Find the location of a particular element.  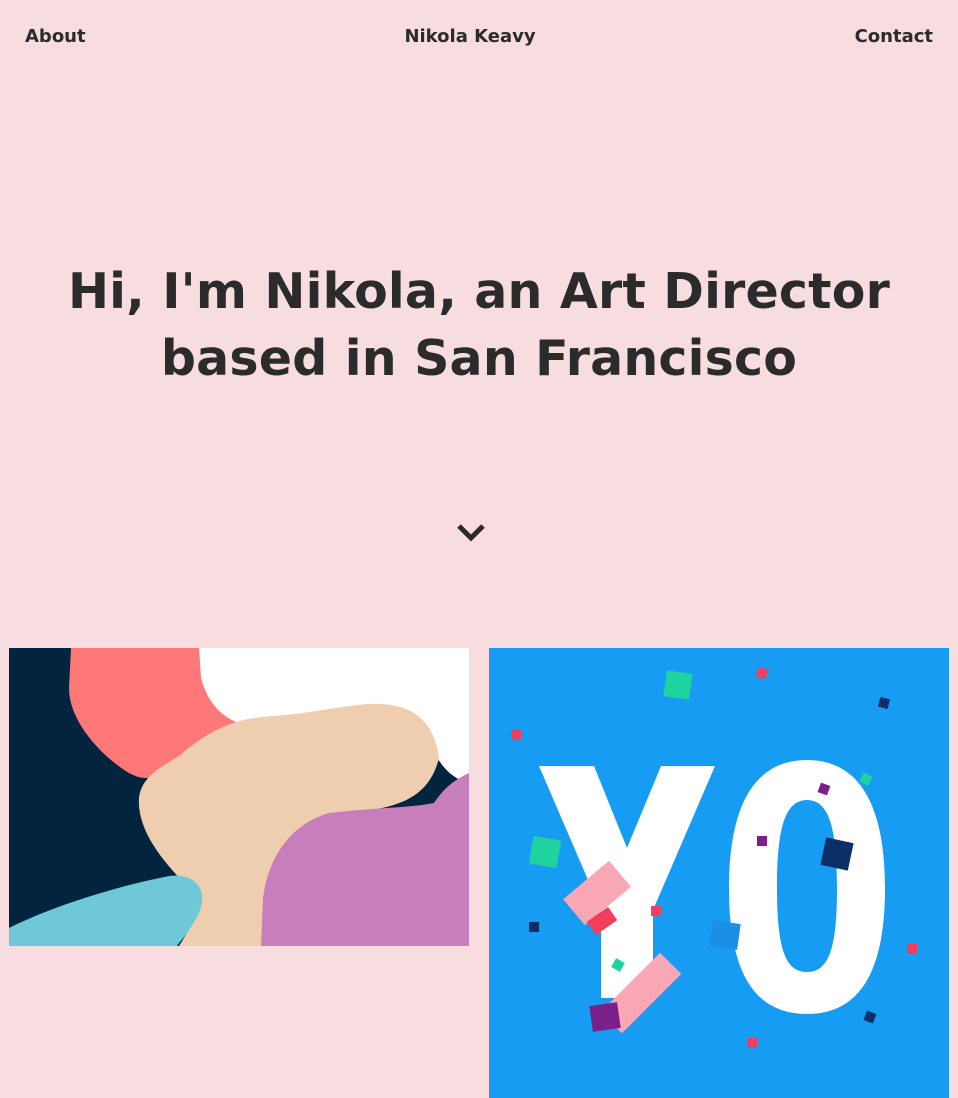

site-brand-link: Nikola Keavy is located at coordinates (470, 37).